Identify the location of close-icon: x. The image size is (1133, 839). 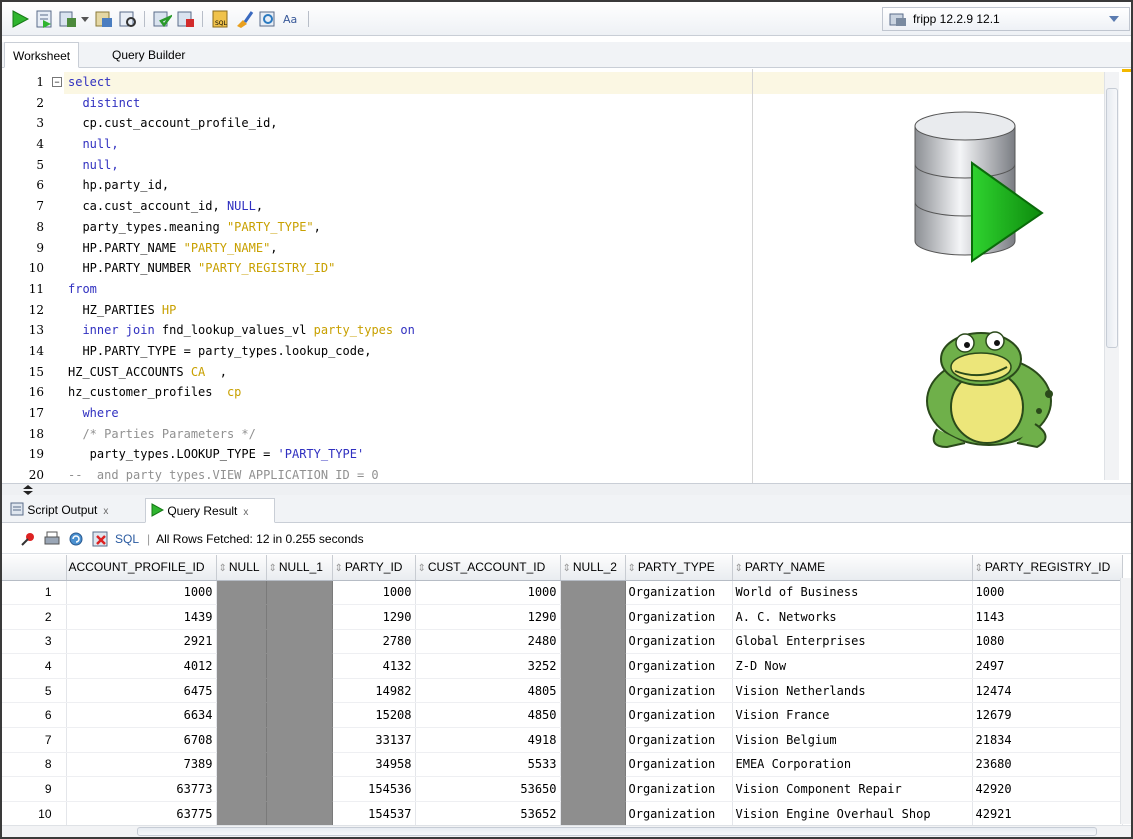
(245, 512).